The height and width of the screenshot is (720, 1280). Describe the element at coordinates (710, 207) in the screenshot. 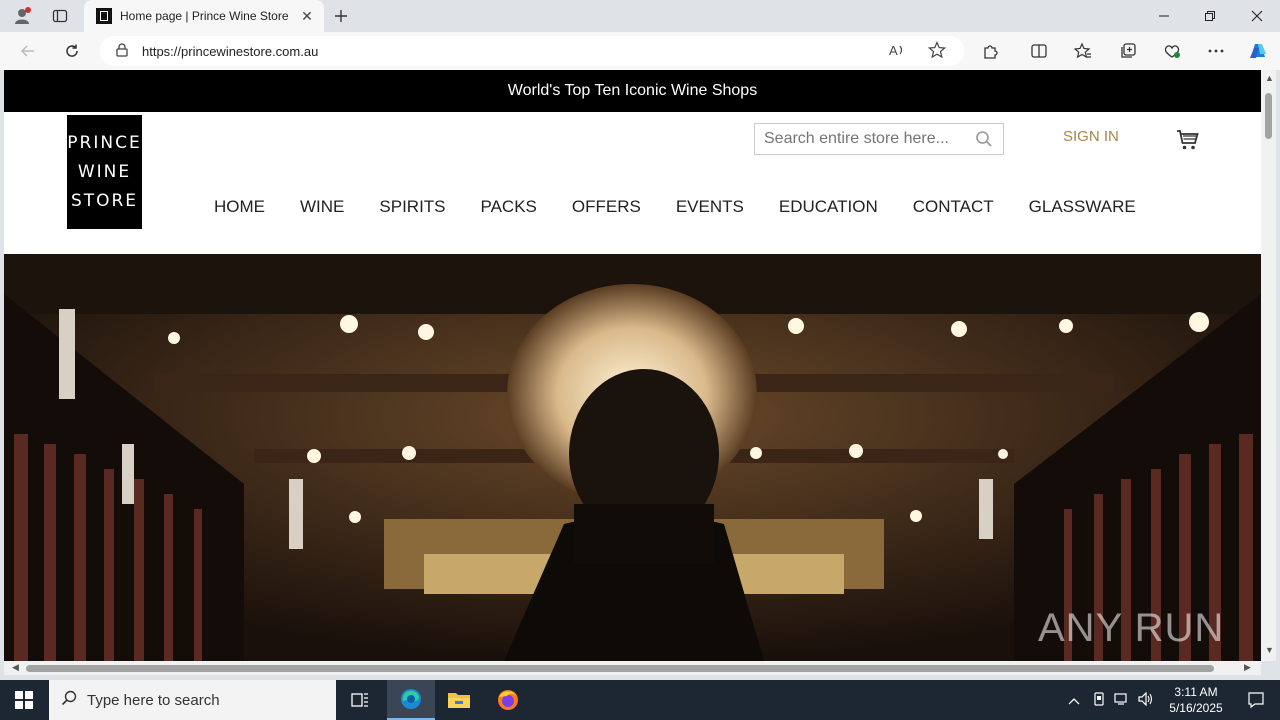

I see `menu-item-events: EVENTS` at that location.